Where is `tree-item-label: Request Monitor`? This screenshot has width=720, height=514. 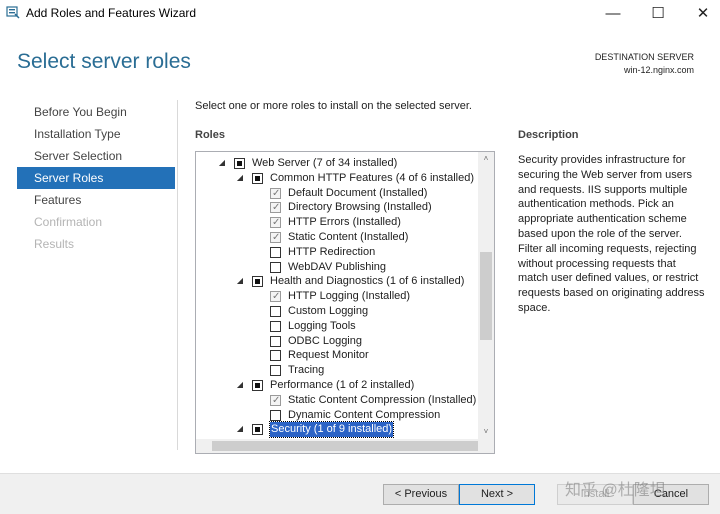
tree-item-label: Request Monitor is located at coordinates (328, 355).